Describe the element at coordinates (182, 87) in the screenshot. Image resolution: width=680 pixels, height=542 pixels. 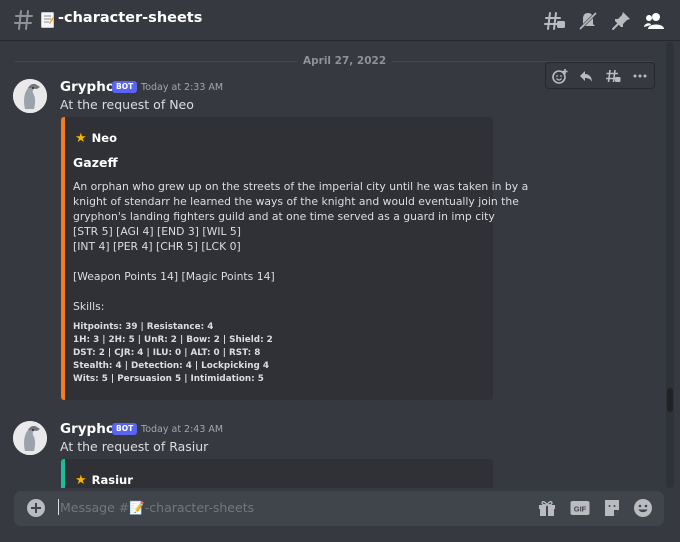
I see `message-timestamp: Today at 2:33 AM` at that location.